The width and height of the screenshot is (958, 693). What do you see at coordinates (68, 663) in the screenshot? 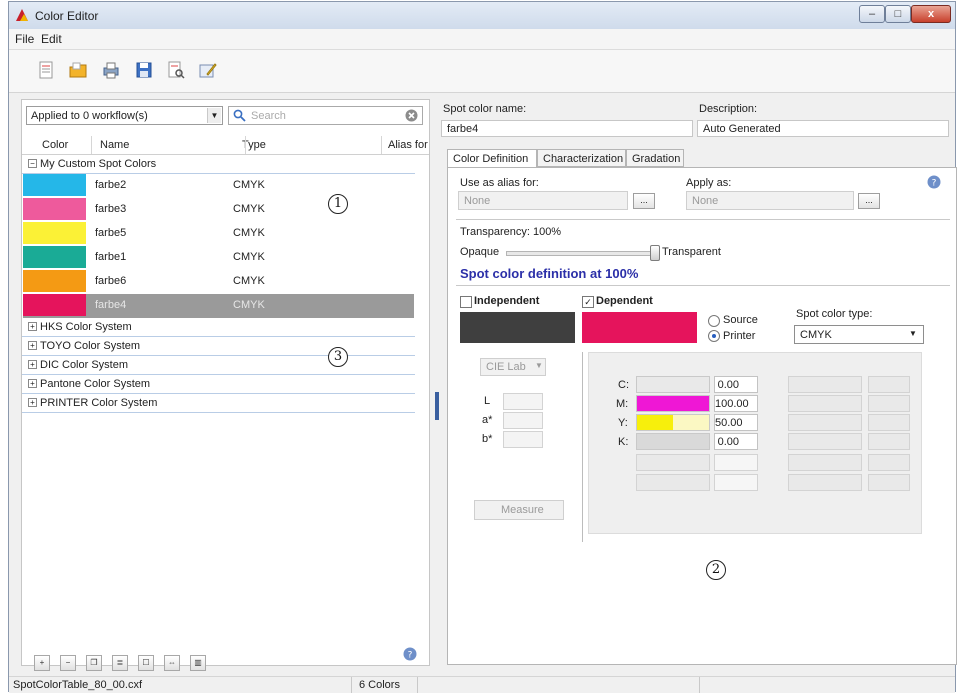
I see `remove-color-icon: −` at bounding box center [68, 663].